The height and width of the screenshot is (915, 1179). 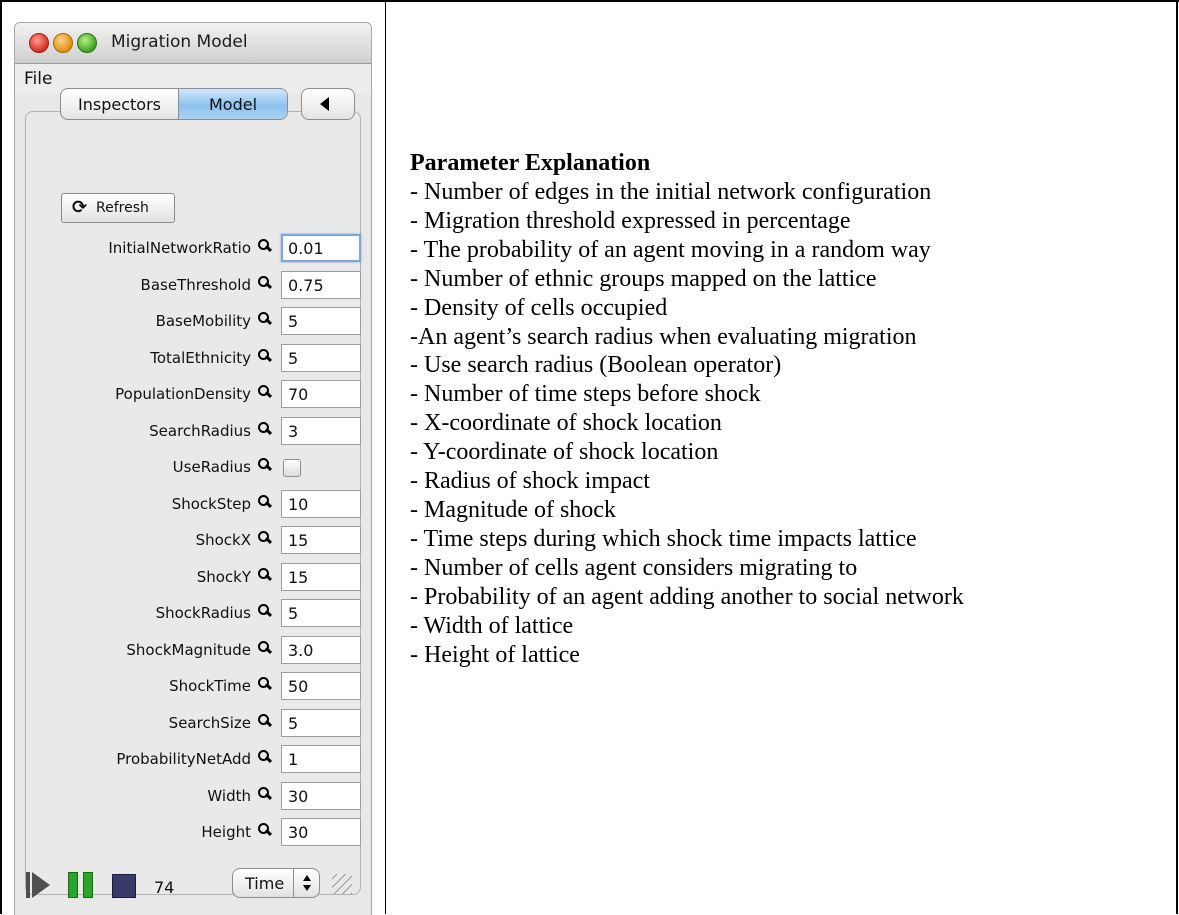 What do you see at coordinates (164, 887) in the screenshot?
I see `step-count: 74` at bounding box center [164, 887].